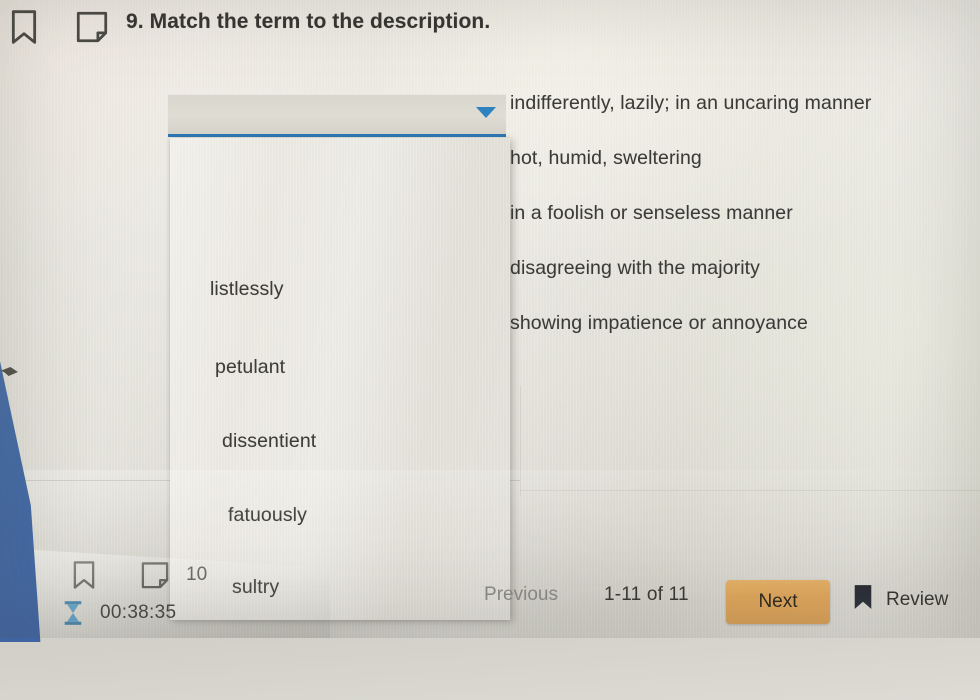 This screenshot has height=700, width=980. What do you see at coordinates (340, 289) in the screenshot?
I see `dropdown-option: listlessly` at bounding box center [340, 289].